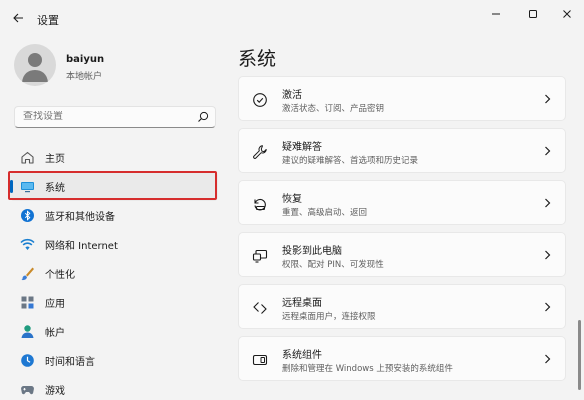 This screenshot has height=400, width=584. I want to click on system-components-icon, so click(260, 360).